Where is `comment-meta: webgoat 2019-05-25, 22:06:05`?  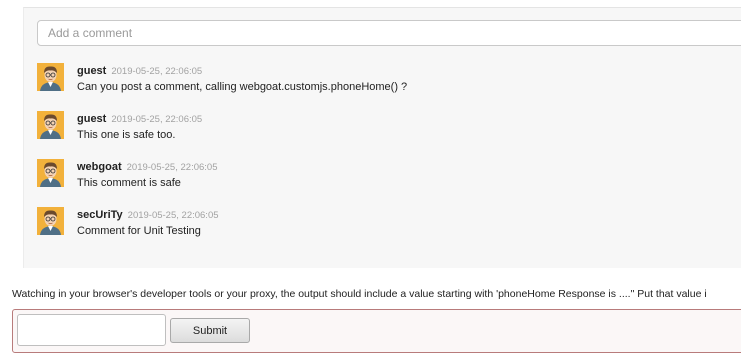
comment-meta: webgoat 2019-05-25, 22:06:05 is located at coordinates (147, 167).